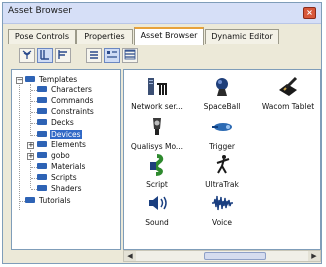 This screenshot has height=267, width=326. I want to click on view-toolbar, so click(162, 56).